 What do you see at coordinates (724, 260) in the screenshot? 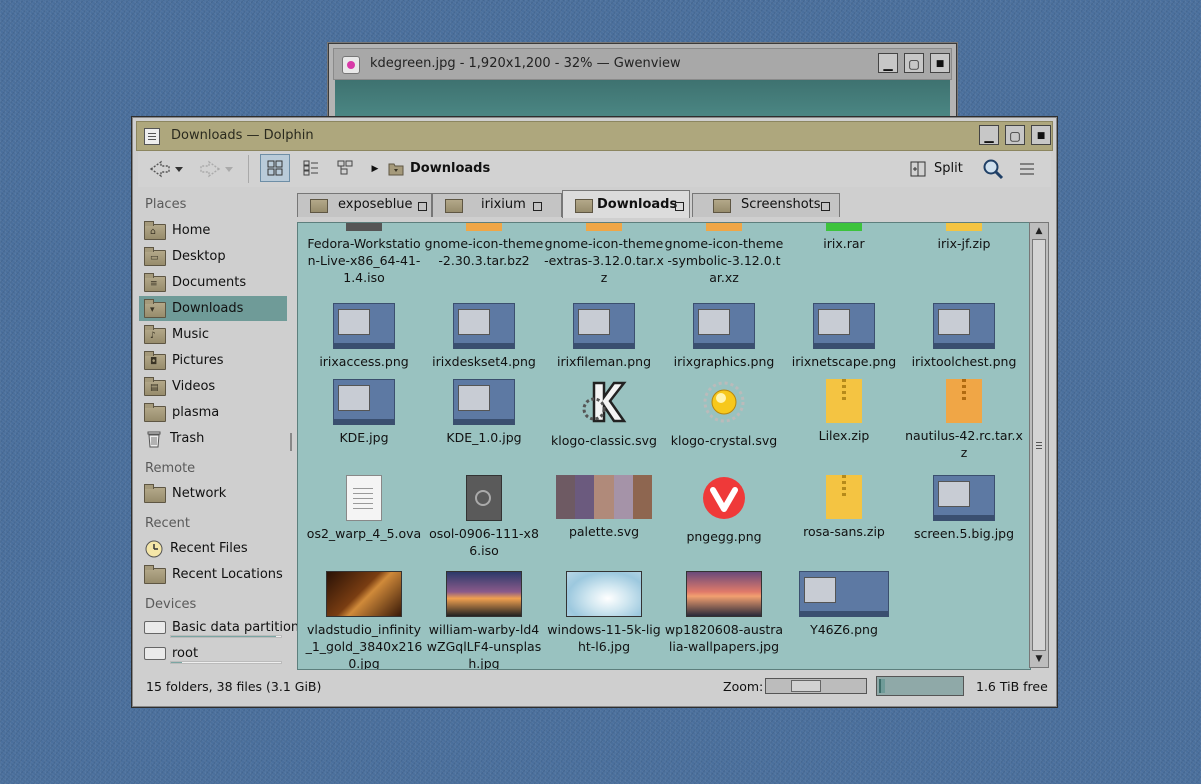
I see `file-name: gnome-icon-theme-symbolic-3.12.0.tar.xz` at bounding box center [724, 260].